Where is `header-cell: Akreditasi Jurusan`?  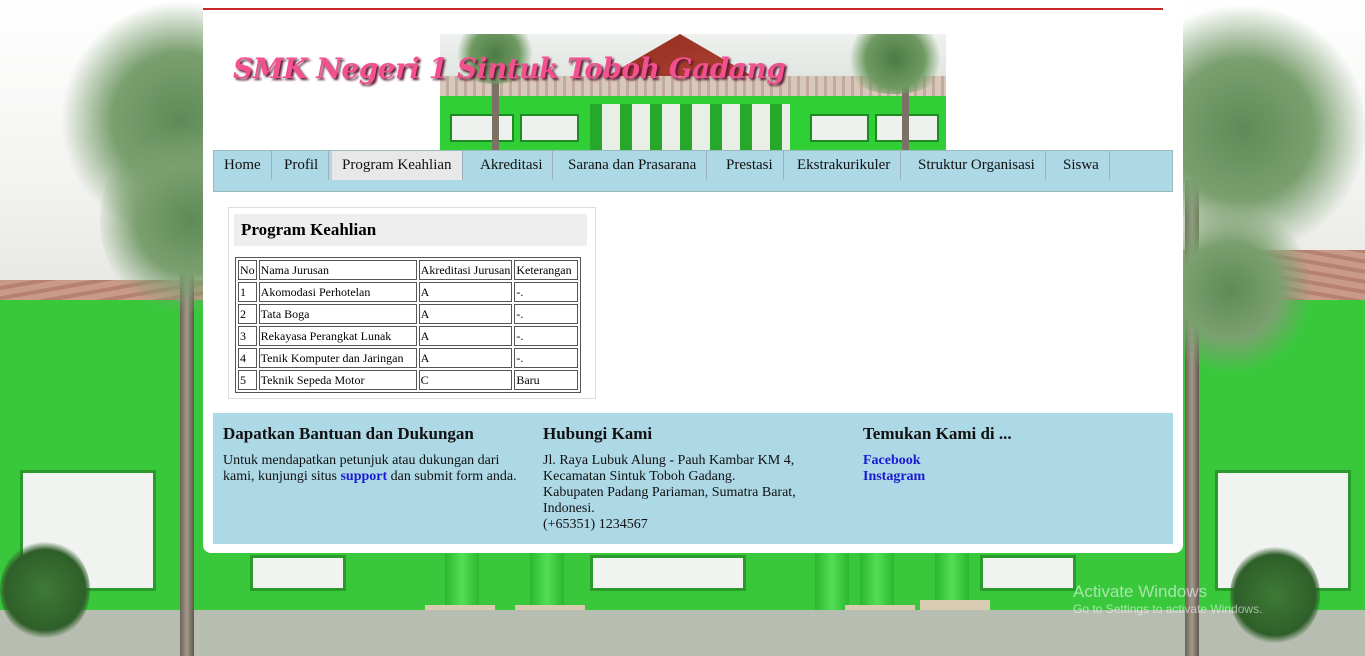 header-cell: Akreditasi Jurusan is located at coordinates (465, 270).